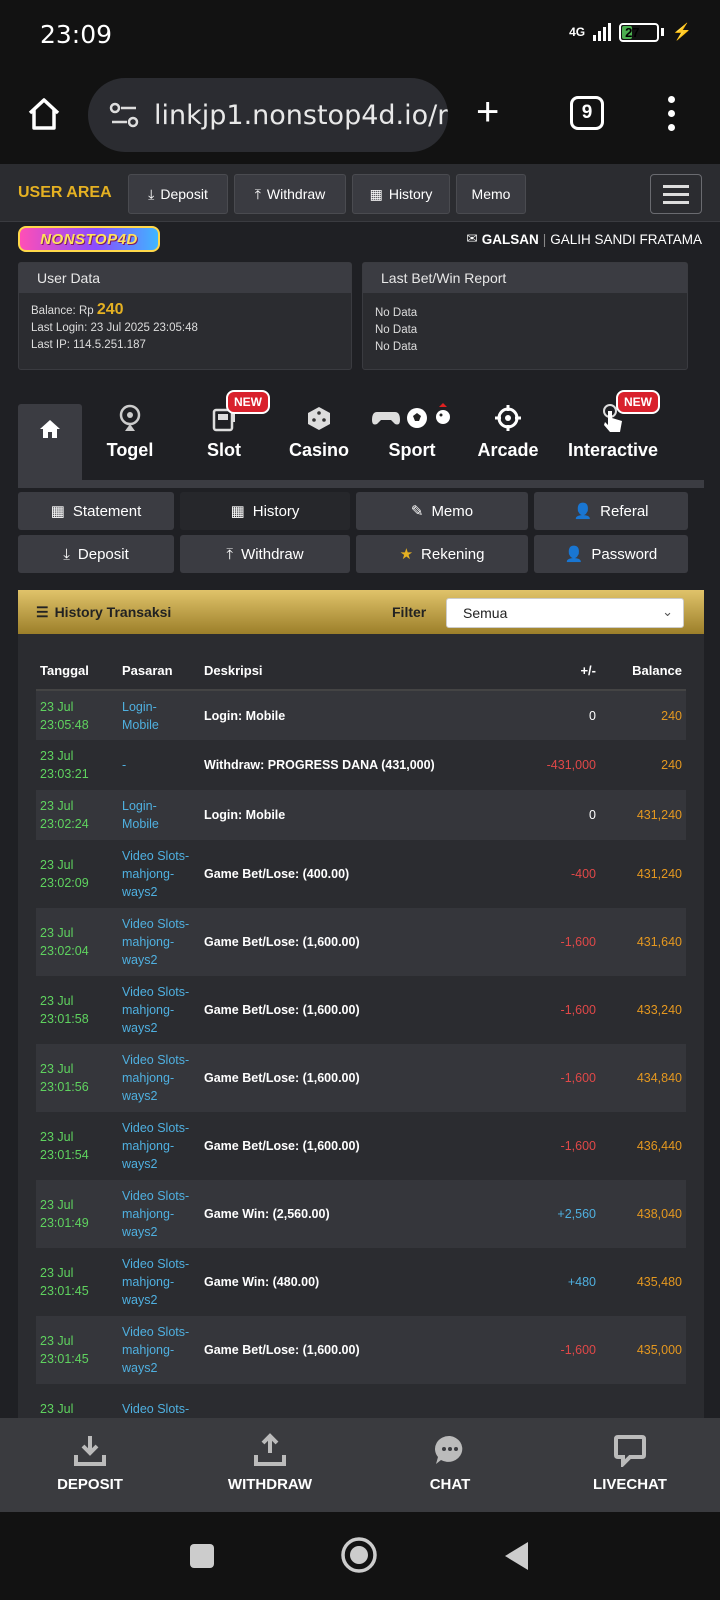 The height and width of the screenshot is (1600, 720). I want to click on cell-balance: 240, so click(643, 715).